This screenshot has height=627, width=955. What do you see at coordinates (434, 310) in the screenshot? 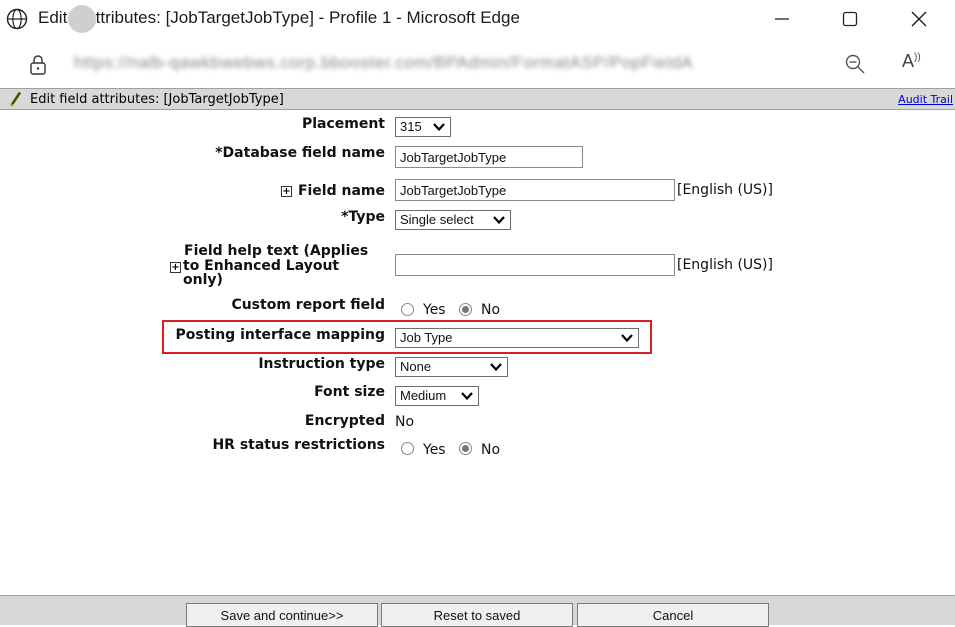
I see `custom-report-yes-label: Yes` at bounding box center [434, 310].